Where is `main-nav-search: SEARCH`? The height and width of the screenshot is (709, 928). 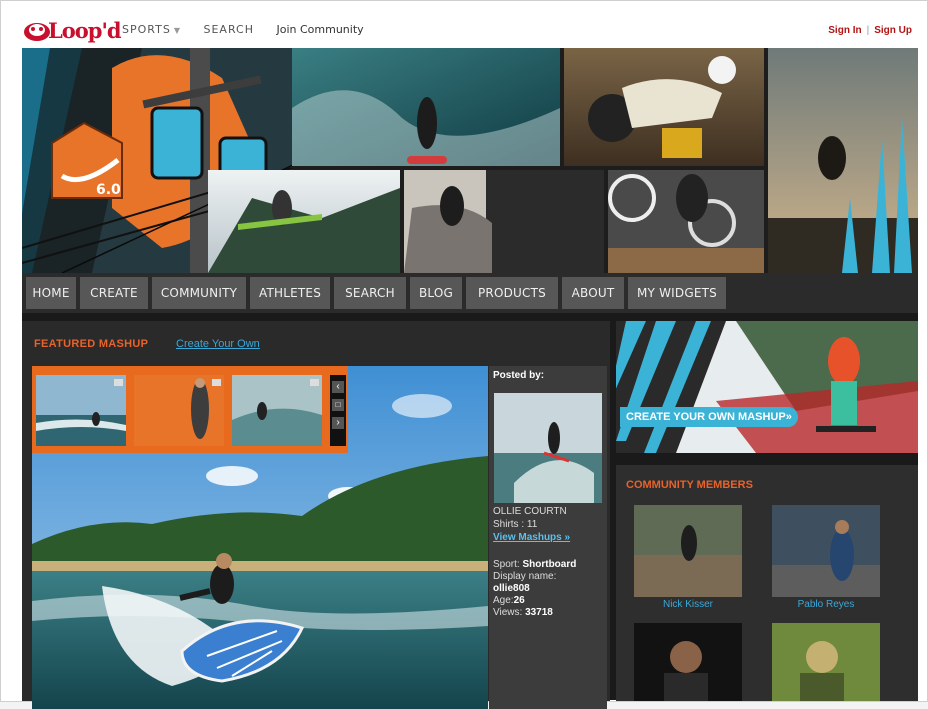
main-nav-search: SEARCH is located at coordinates (370, 293).